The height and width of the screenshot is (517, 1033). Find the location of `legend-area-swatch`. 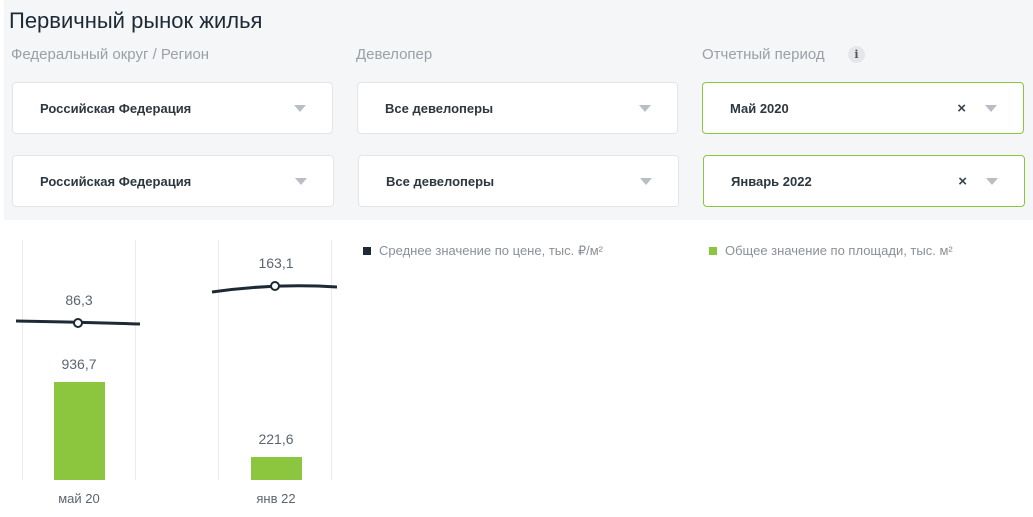

legend-area-swatch is located at coordinates (713, 251).